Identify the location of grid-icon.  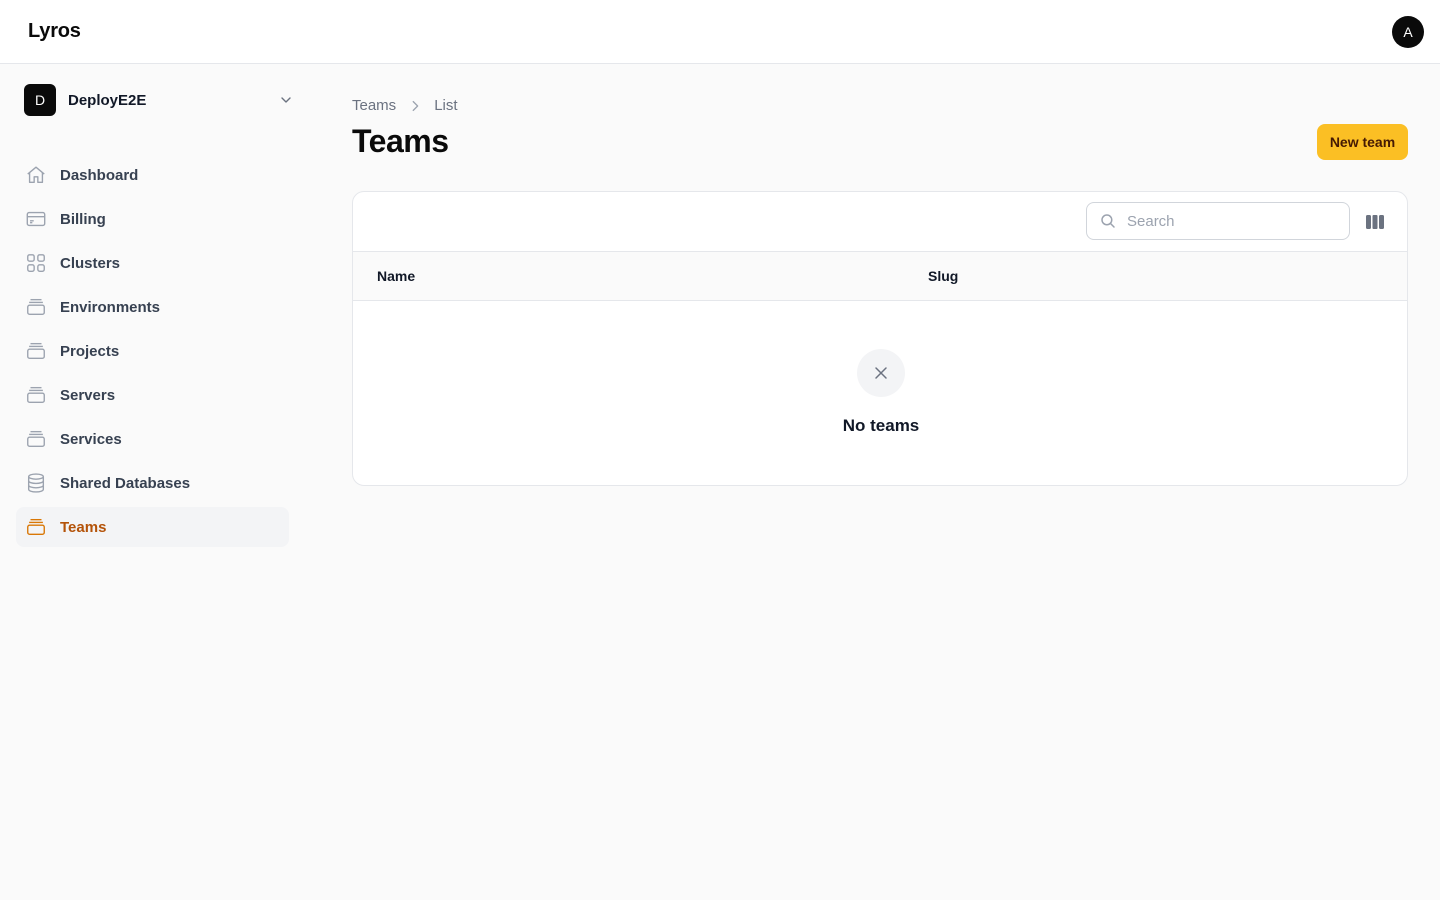
(36, 263).